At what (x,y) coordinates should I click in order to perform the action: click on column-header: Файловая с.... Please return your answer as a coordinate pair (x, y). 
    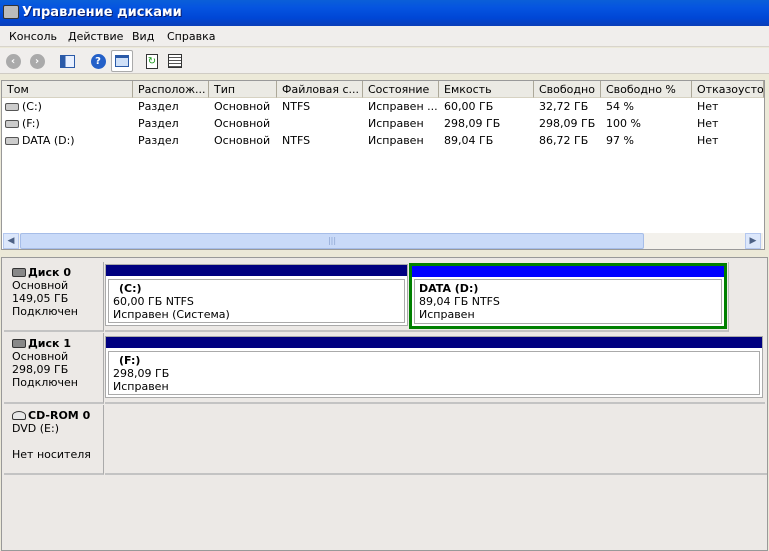
    Looking at the image, I should click on (320, 89).